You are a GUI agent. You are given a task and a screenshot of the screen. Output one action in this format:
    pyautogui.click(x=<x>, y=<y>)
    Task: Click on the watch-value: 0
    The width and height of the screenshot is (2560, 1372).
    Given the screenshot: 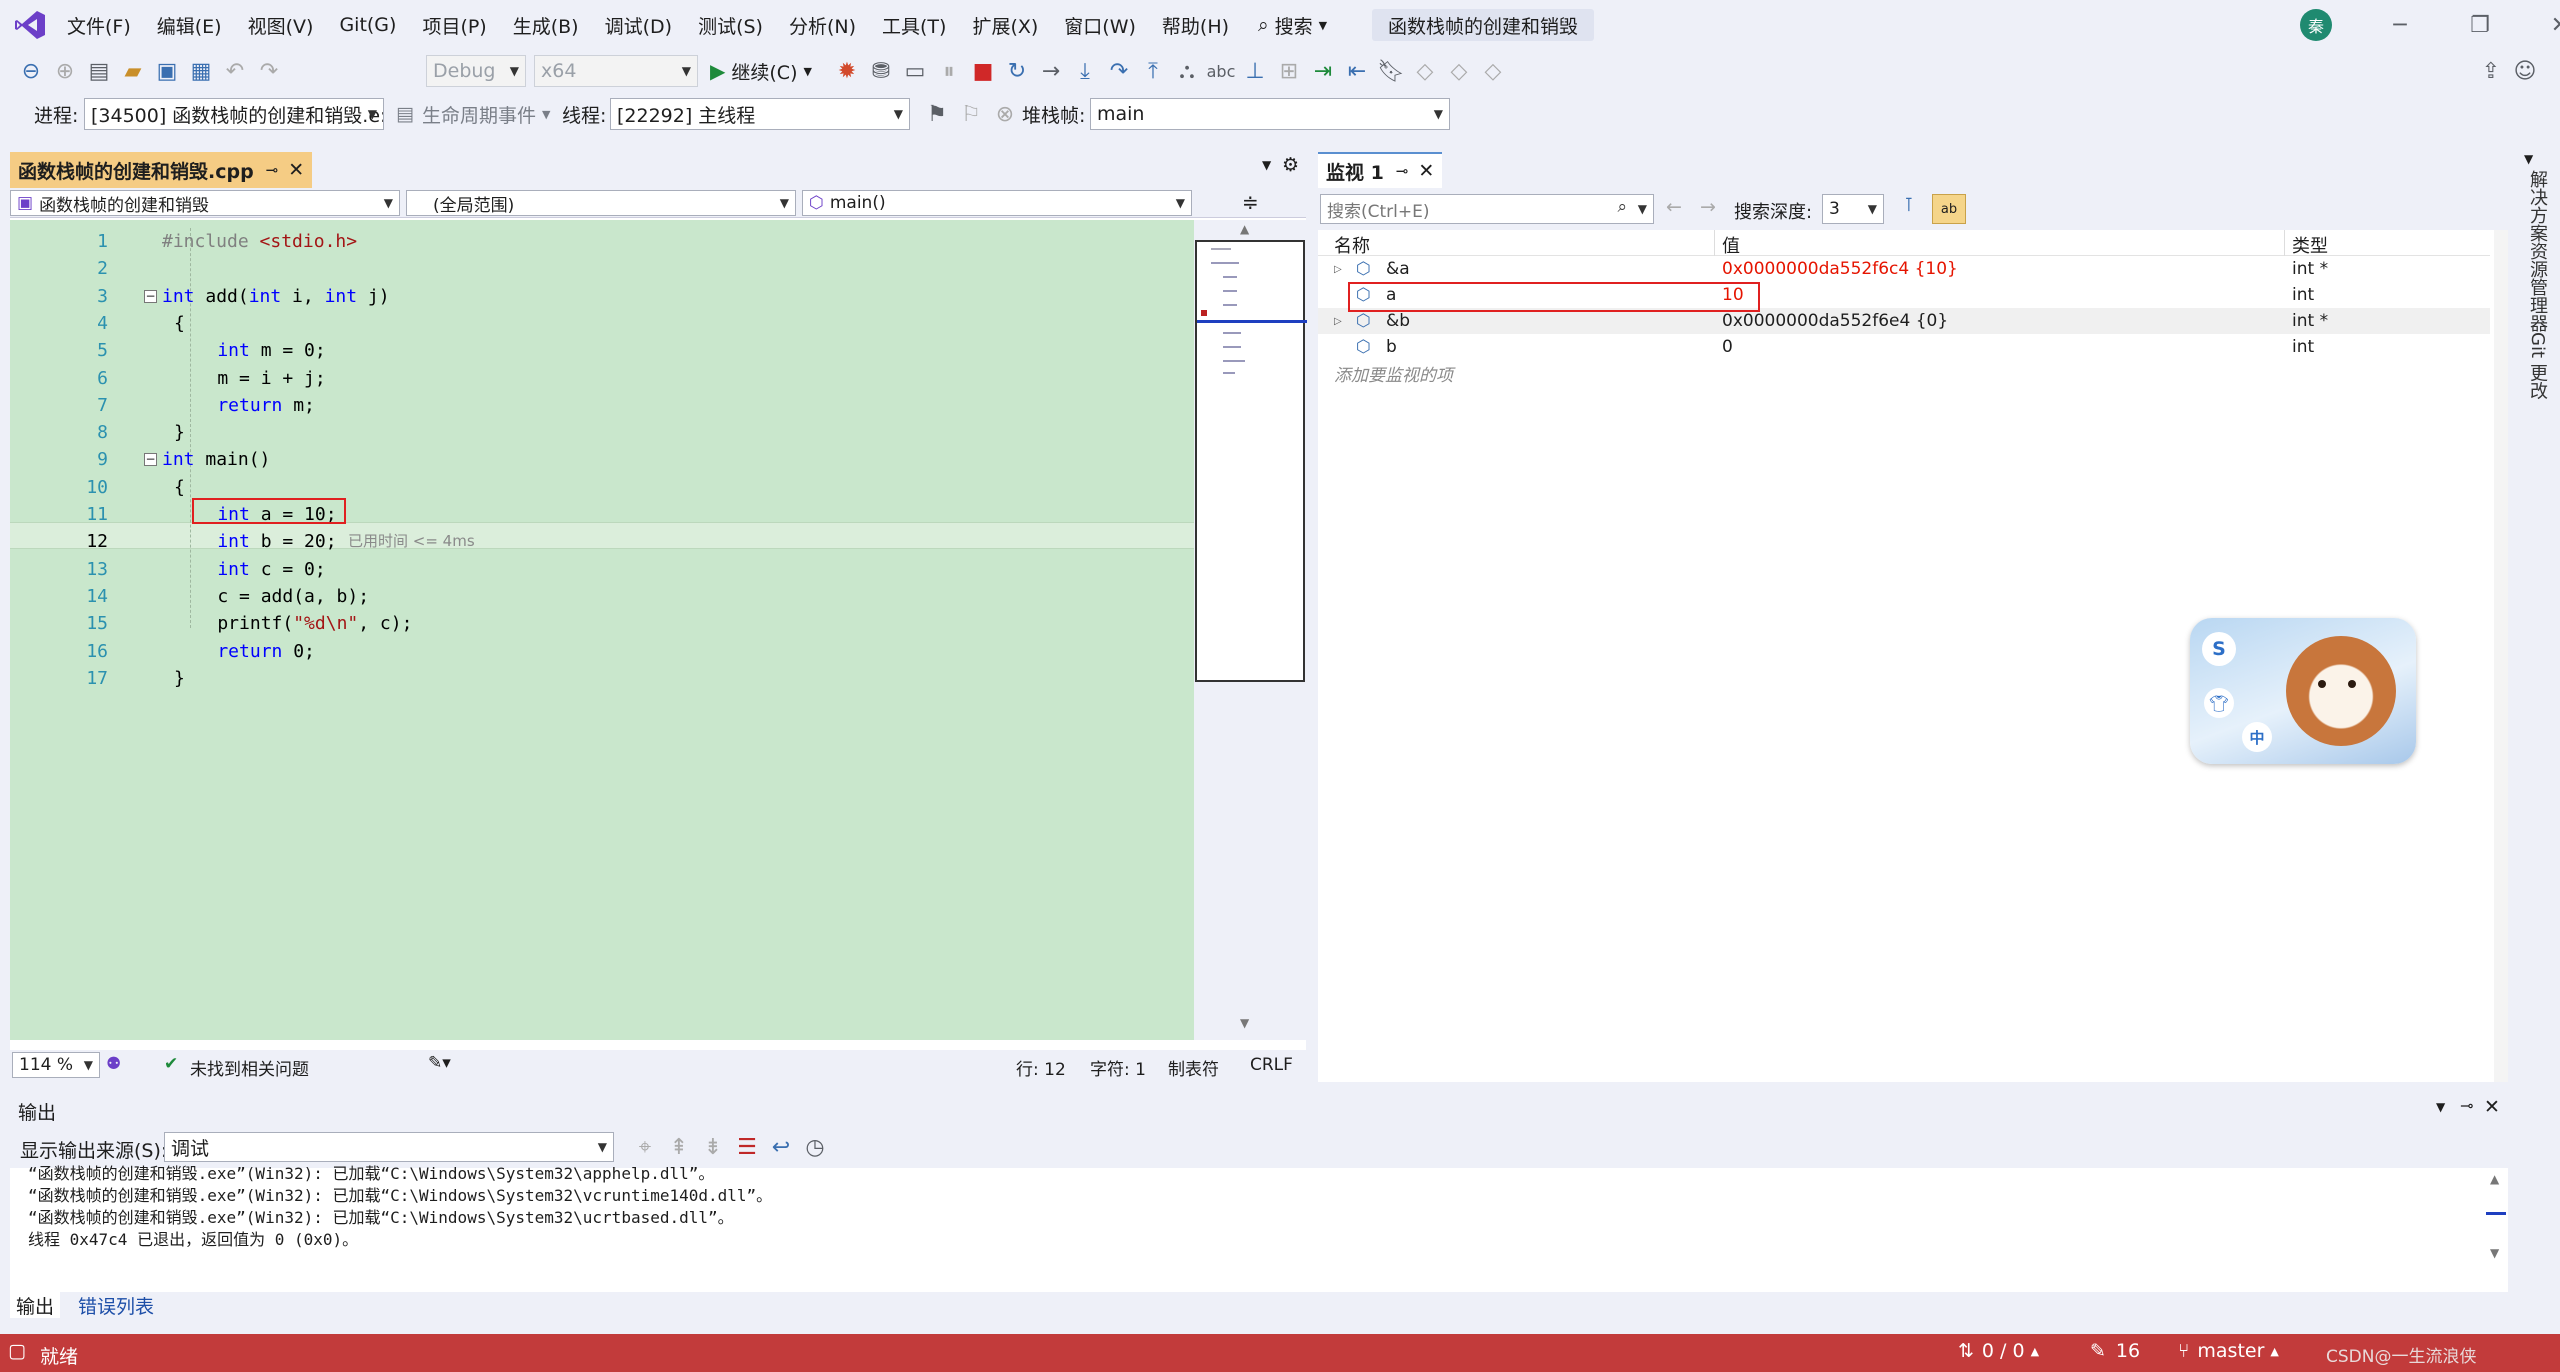 What is the action you would take?
    pyautogui.click(x=1727, y=347)
    